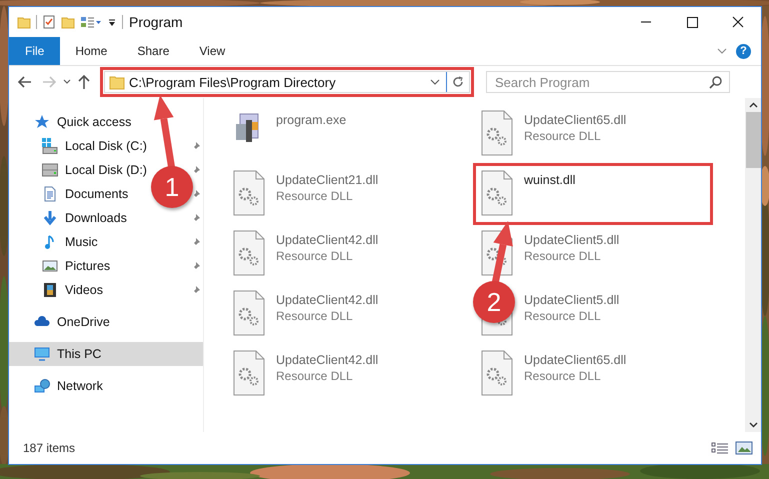 Image resolution: width=769 pixels, height=479 pixels. Describe the element at coordinates (720, 448) in the screenshot. I see `details-view-icon` at that location.